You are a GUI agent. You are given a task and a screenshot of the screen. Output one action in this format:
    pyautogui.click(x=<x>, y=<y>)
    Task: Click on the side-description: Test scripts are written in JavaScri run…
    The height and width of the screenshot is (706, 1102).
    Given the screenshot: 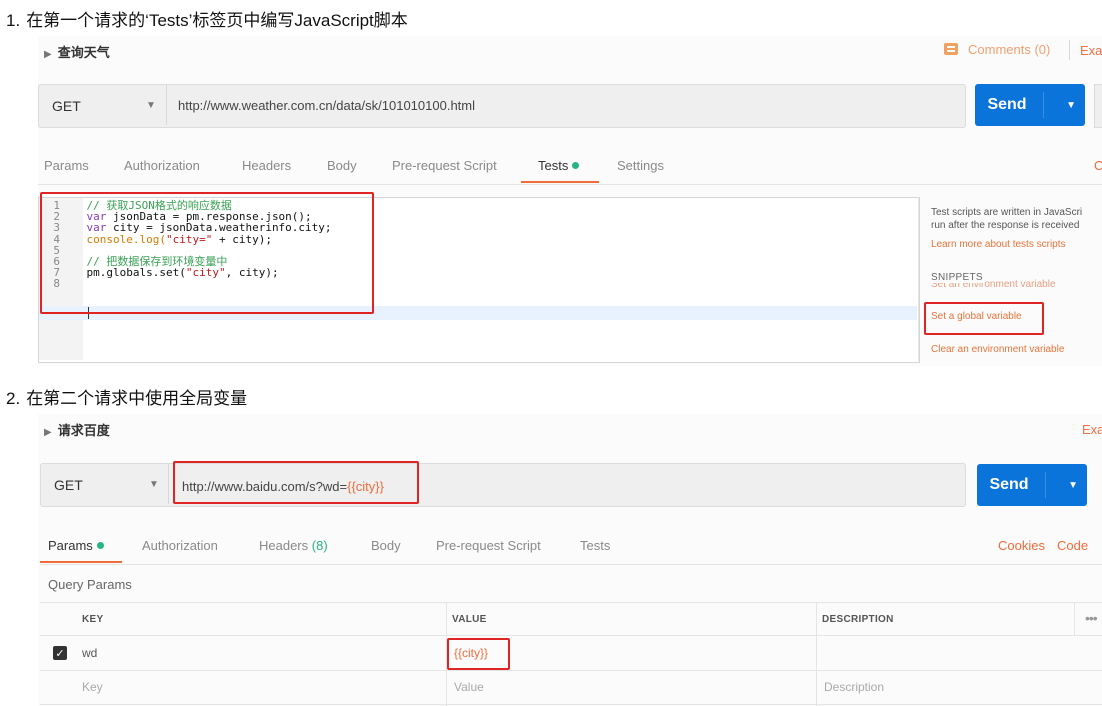 What is the action you would take?
    pyautogui.click(x=1007, y=219)
    